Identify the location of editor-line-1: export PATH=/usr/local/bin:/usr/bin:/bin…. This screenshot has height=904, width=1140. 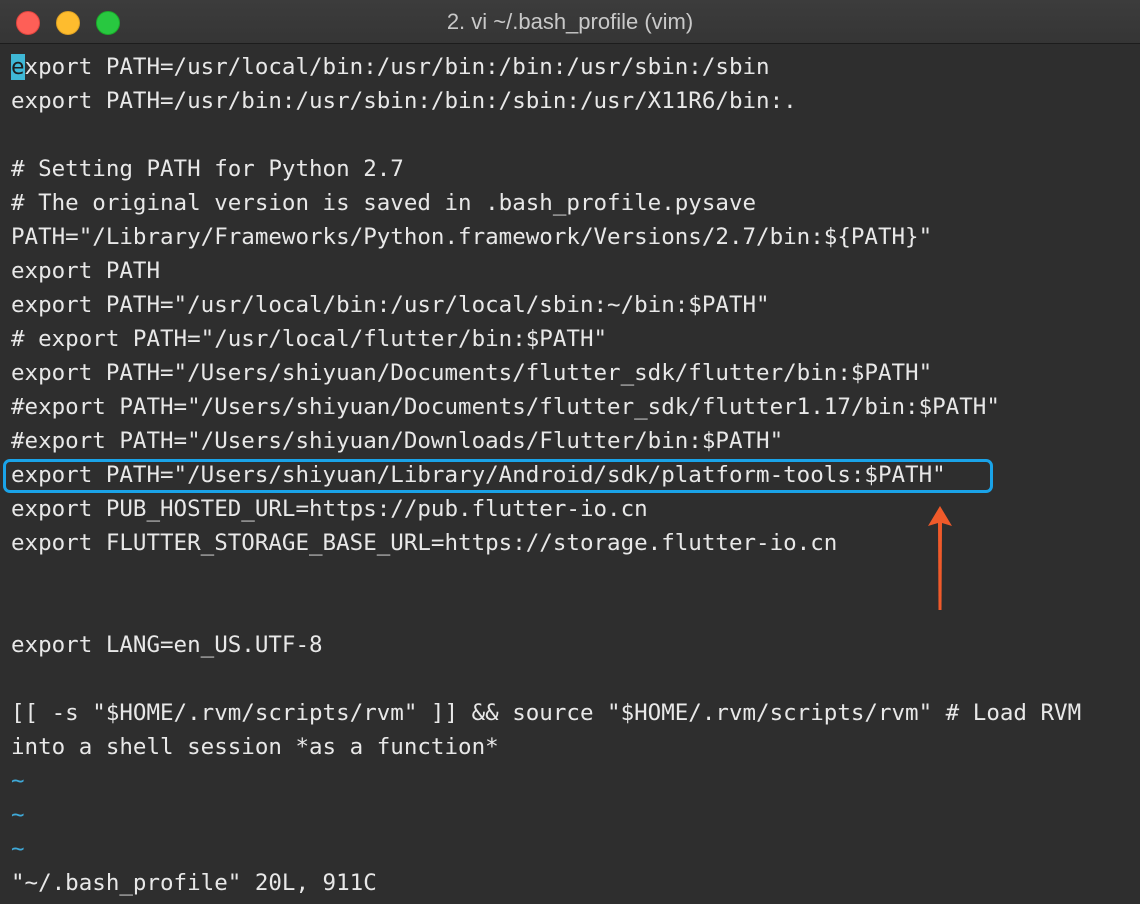
(390, 67).